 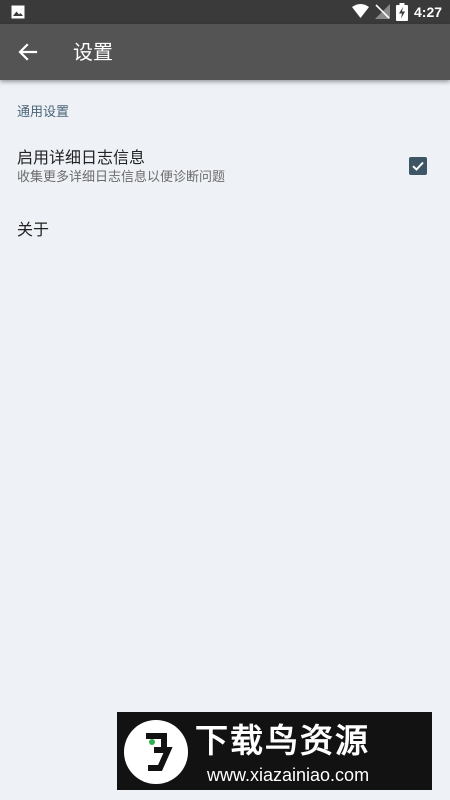 I want to click on verbose-logging-checkbox, so click(x=418, y=166).